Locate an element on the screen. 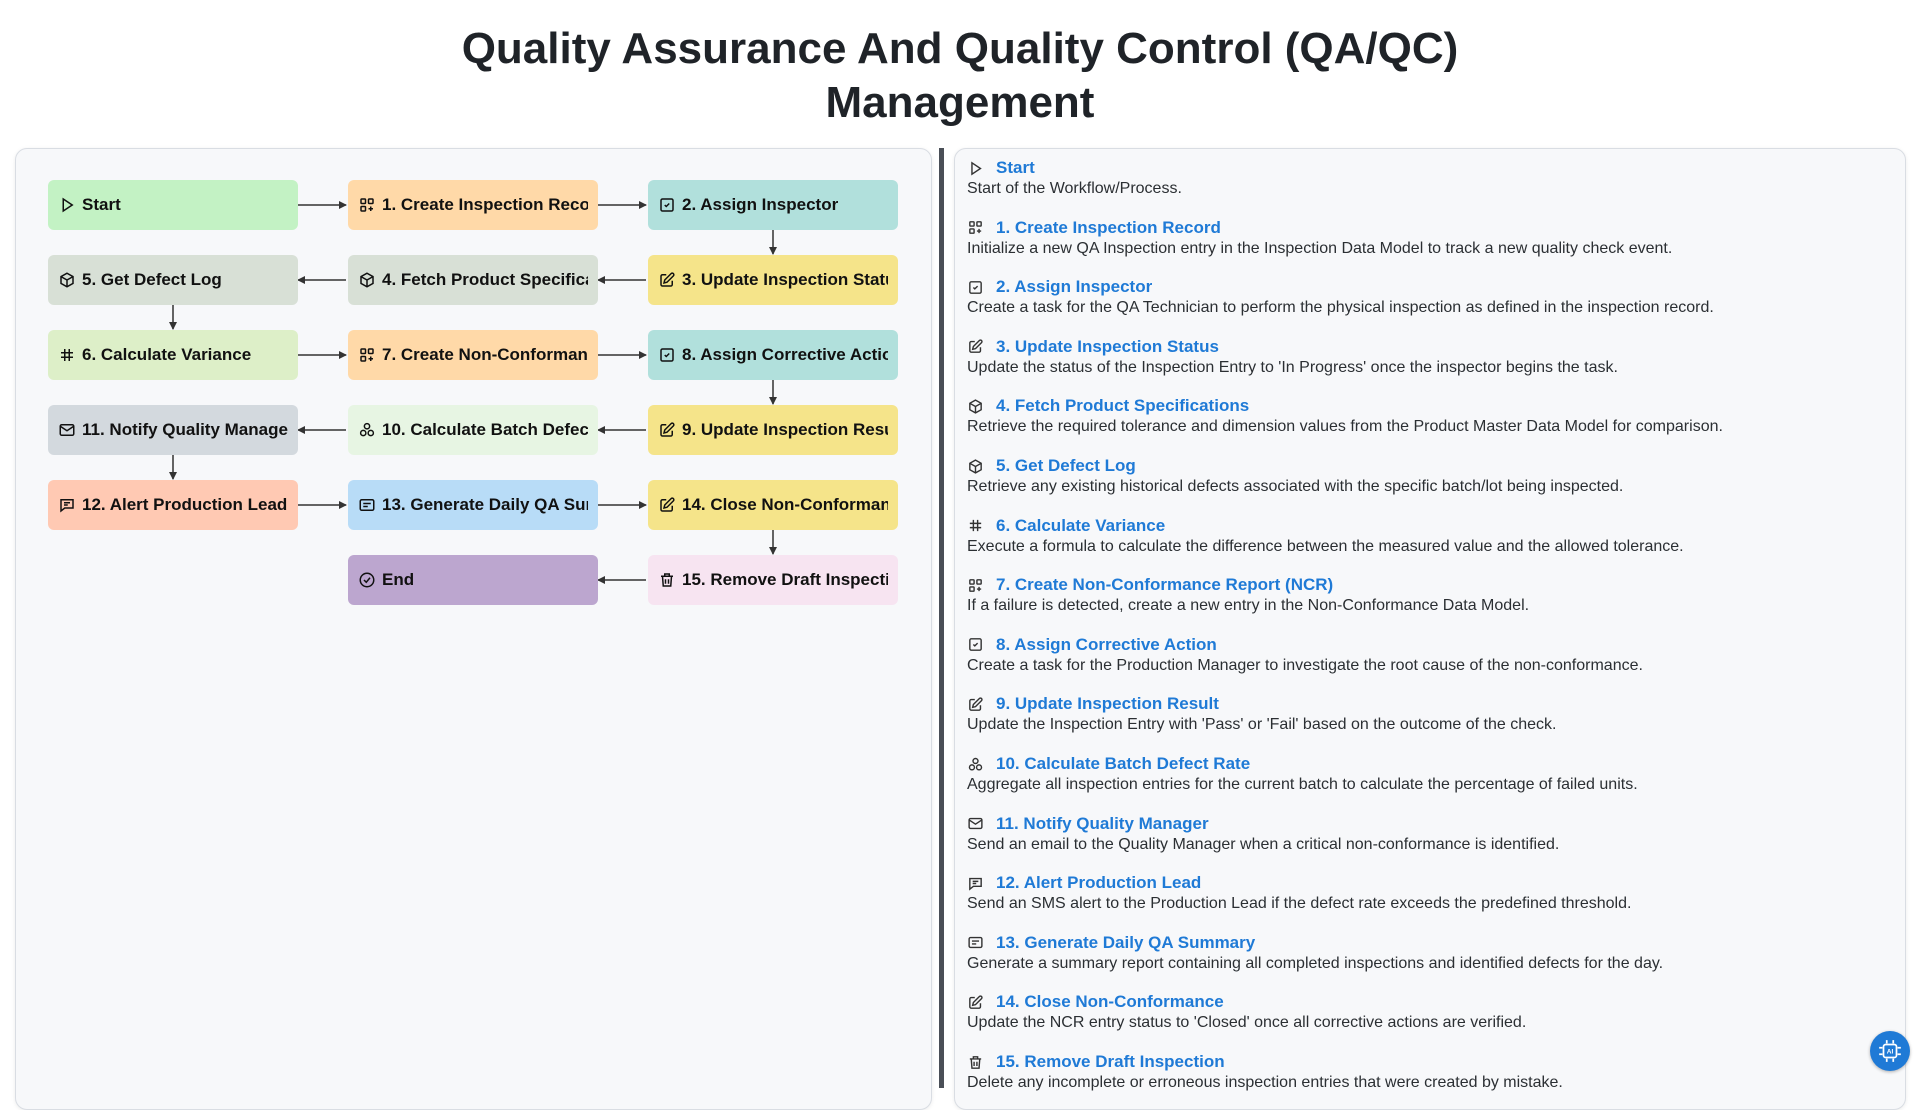 The height and width of the screenshot is (1110, 1920). svg-text: AI is located at coordinates (1890, 1052).